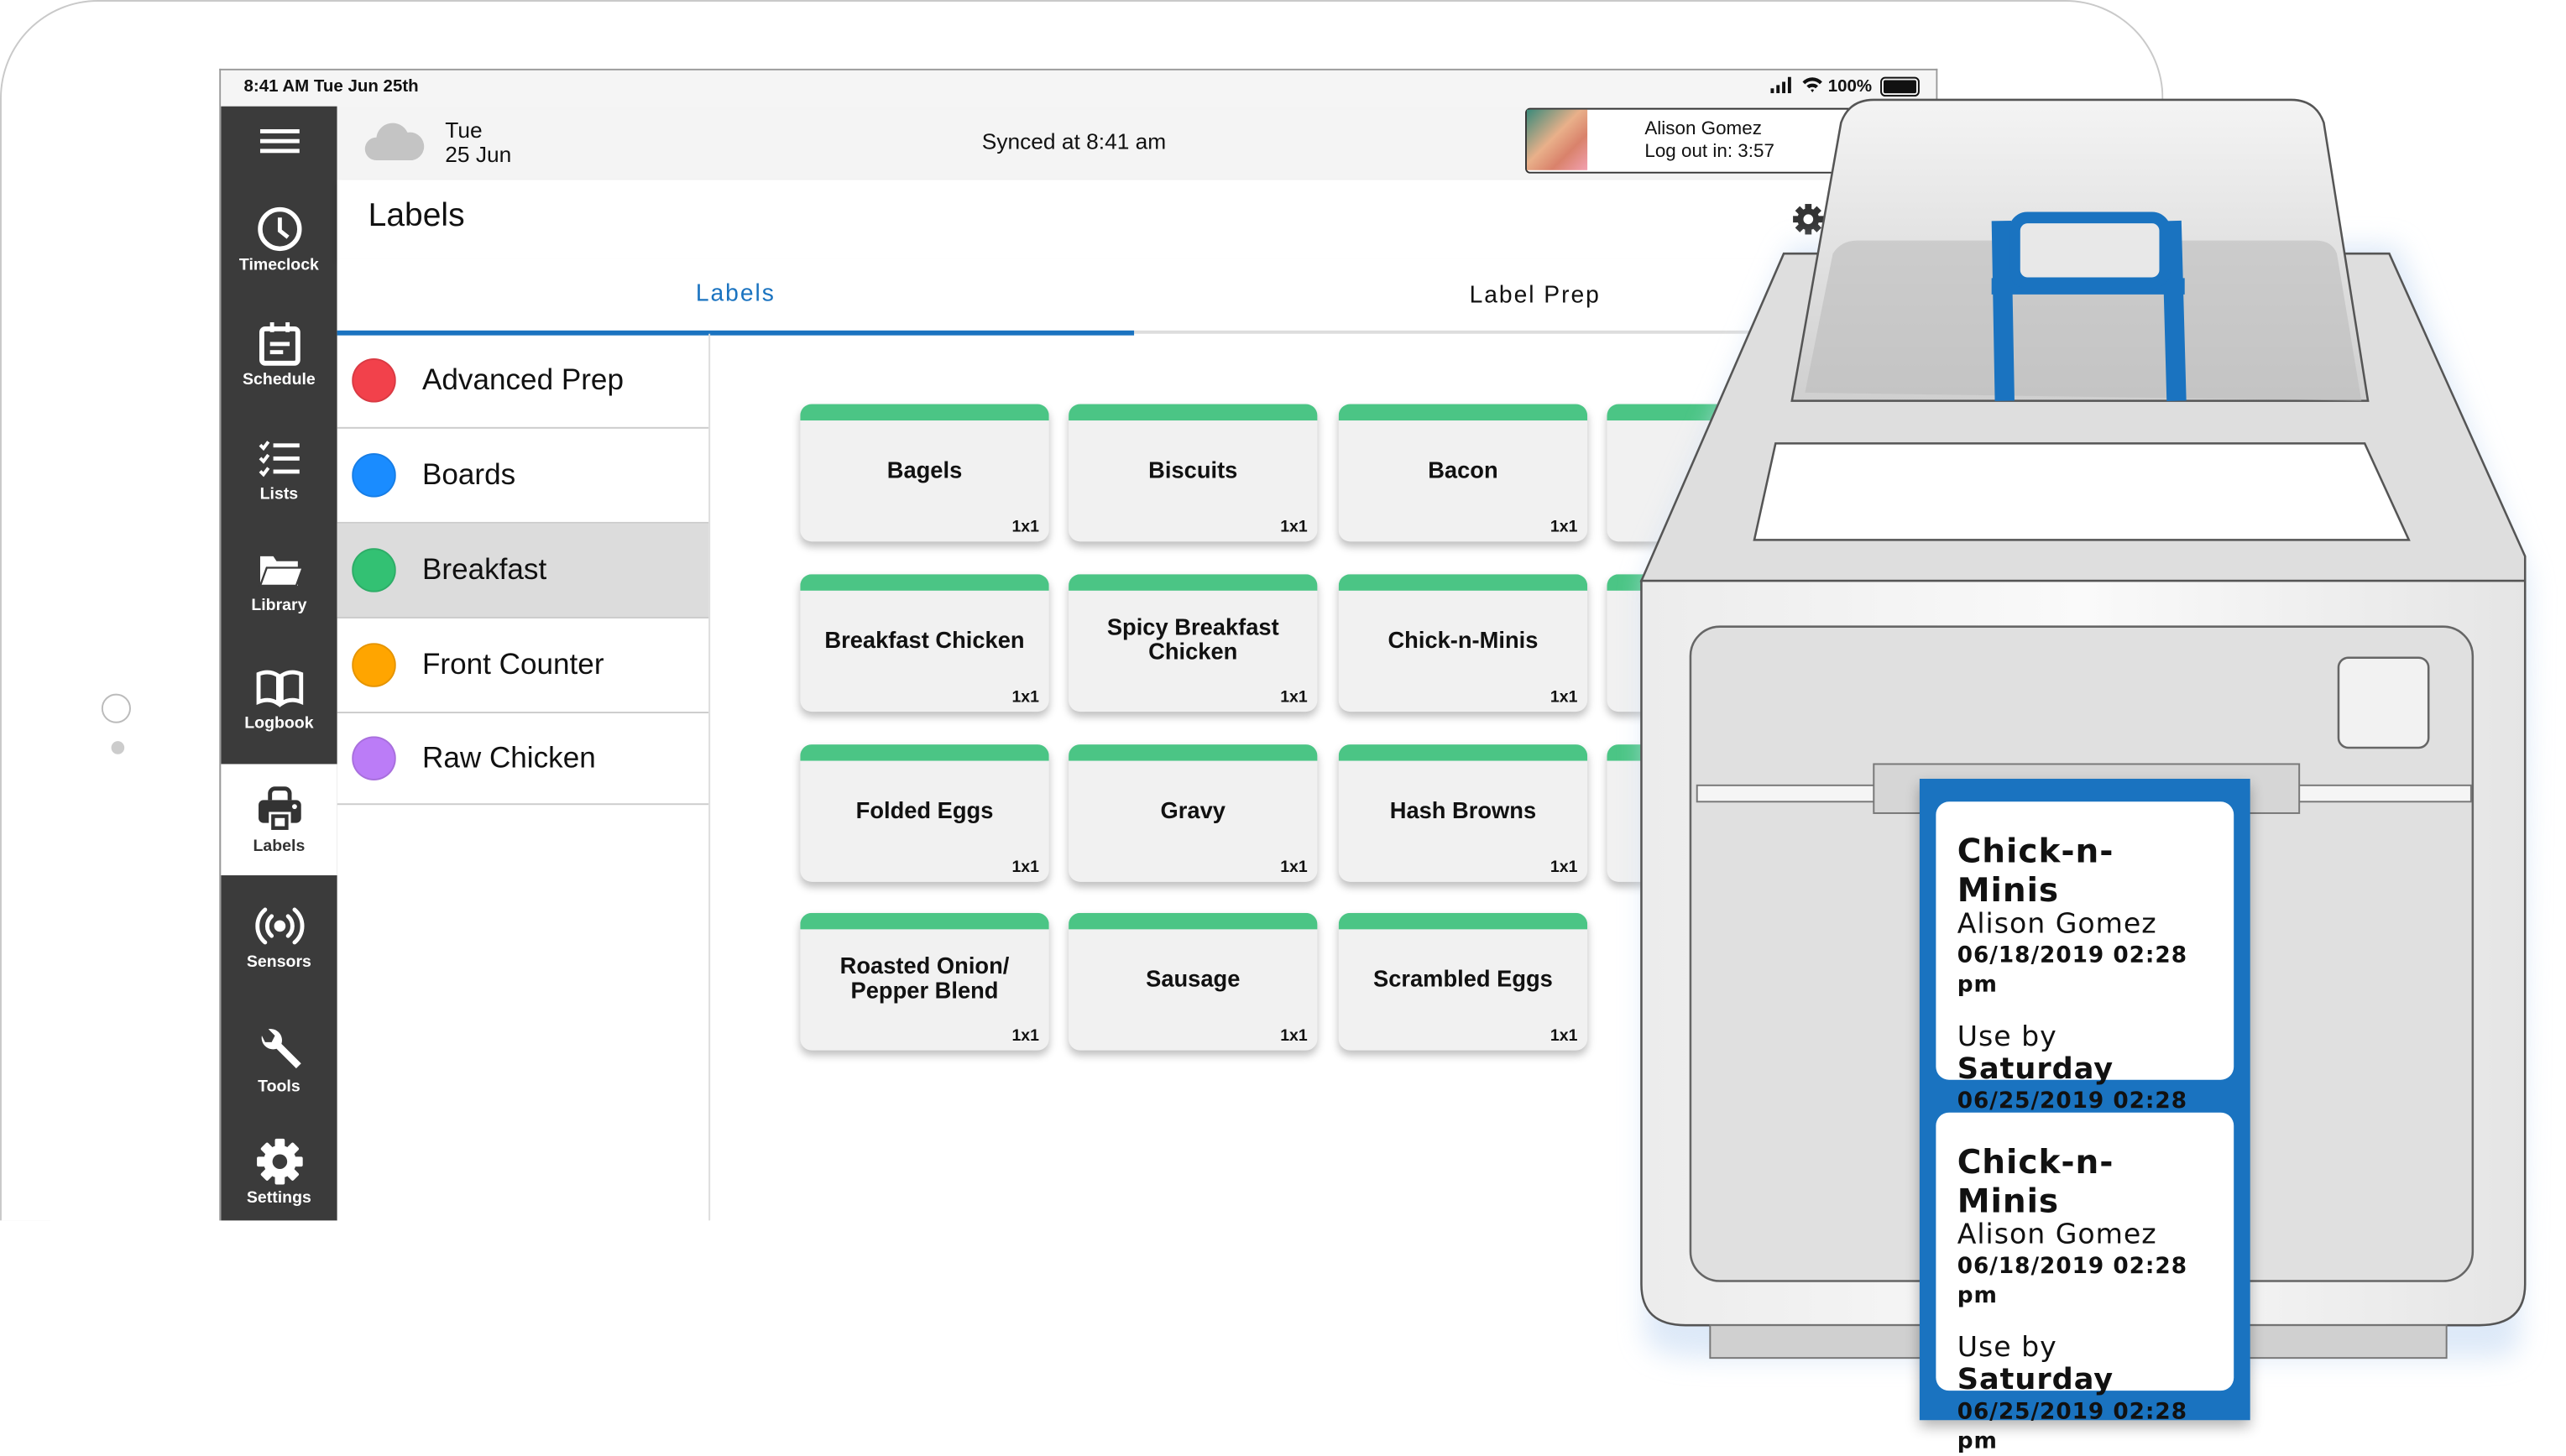 This screenshot has width=2566, height=1456. Describe the element at coordinates (279, 379) in the screenshot. I see `sidebar-item-label: Schedule` at that location.